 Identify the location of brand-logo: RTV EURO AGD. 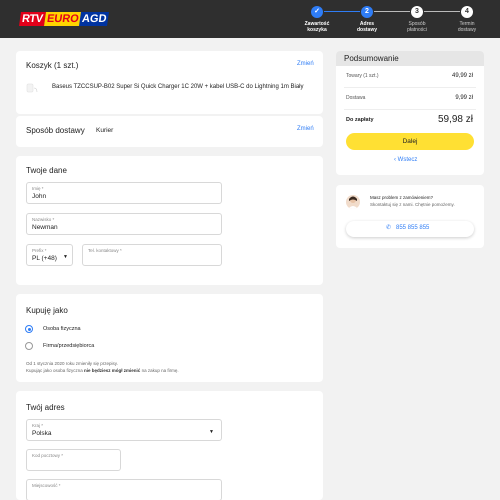
(64, 19).